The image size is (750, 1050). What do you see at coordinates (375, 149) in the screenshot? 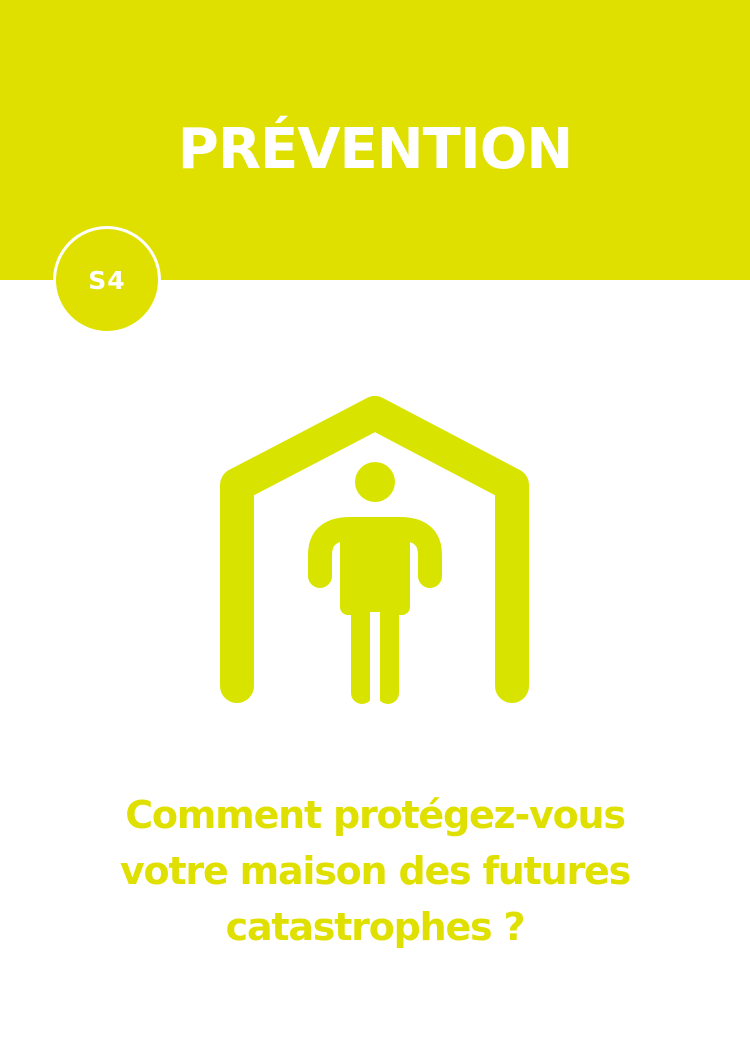
I see `page-title: PRÉVENTION` at bounding box center [375, 149].